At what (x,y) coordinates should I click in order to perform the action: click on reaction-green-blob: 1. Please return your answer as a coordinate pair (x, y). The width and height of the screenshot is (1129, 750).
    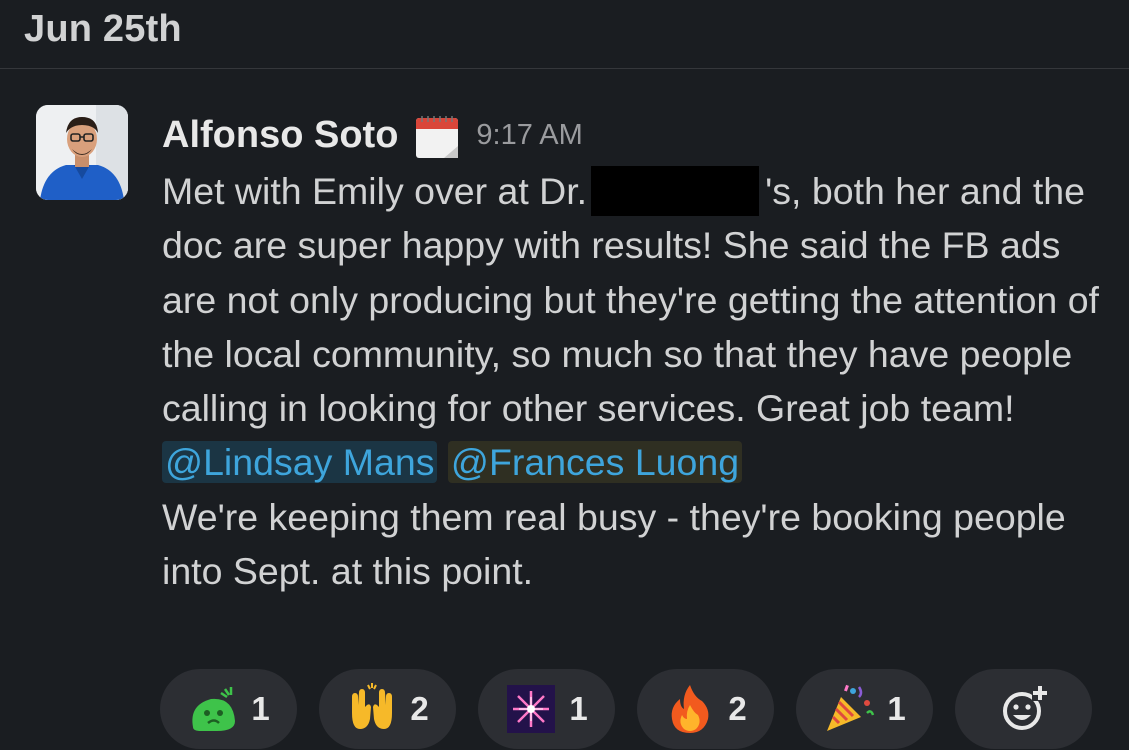
    Looking at the image, I should click on (228, 709).